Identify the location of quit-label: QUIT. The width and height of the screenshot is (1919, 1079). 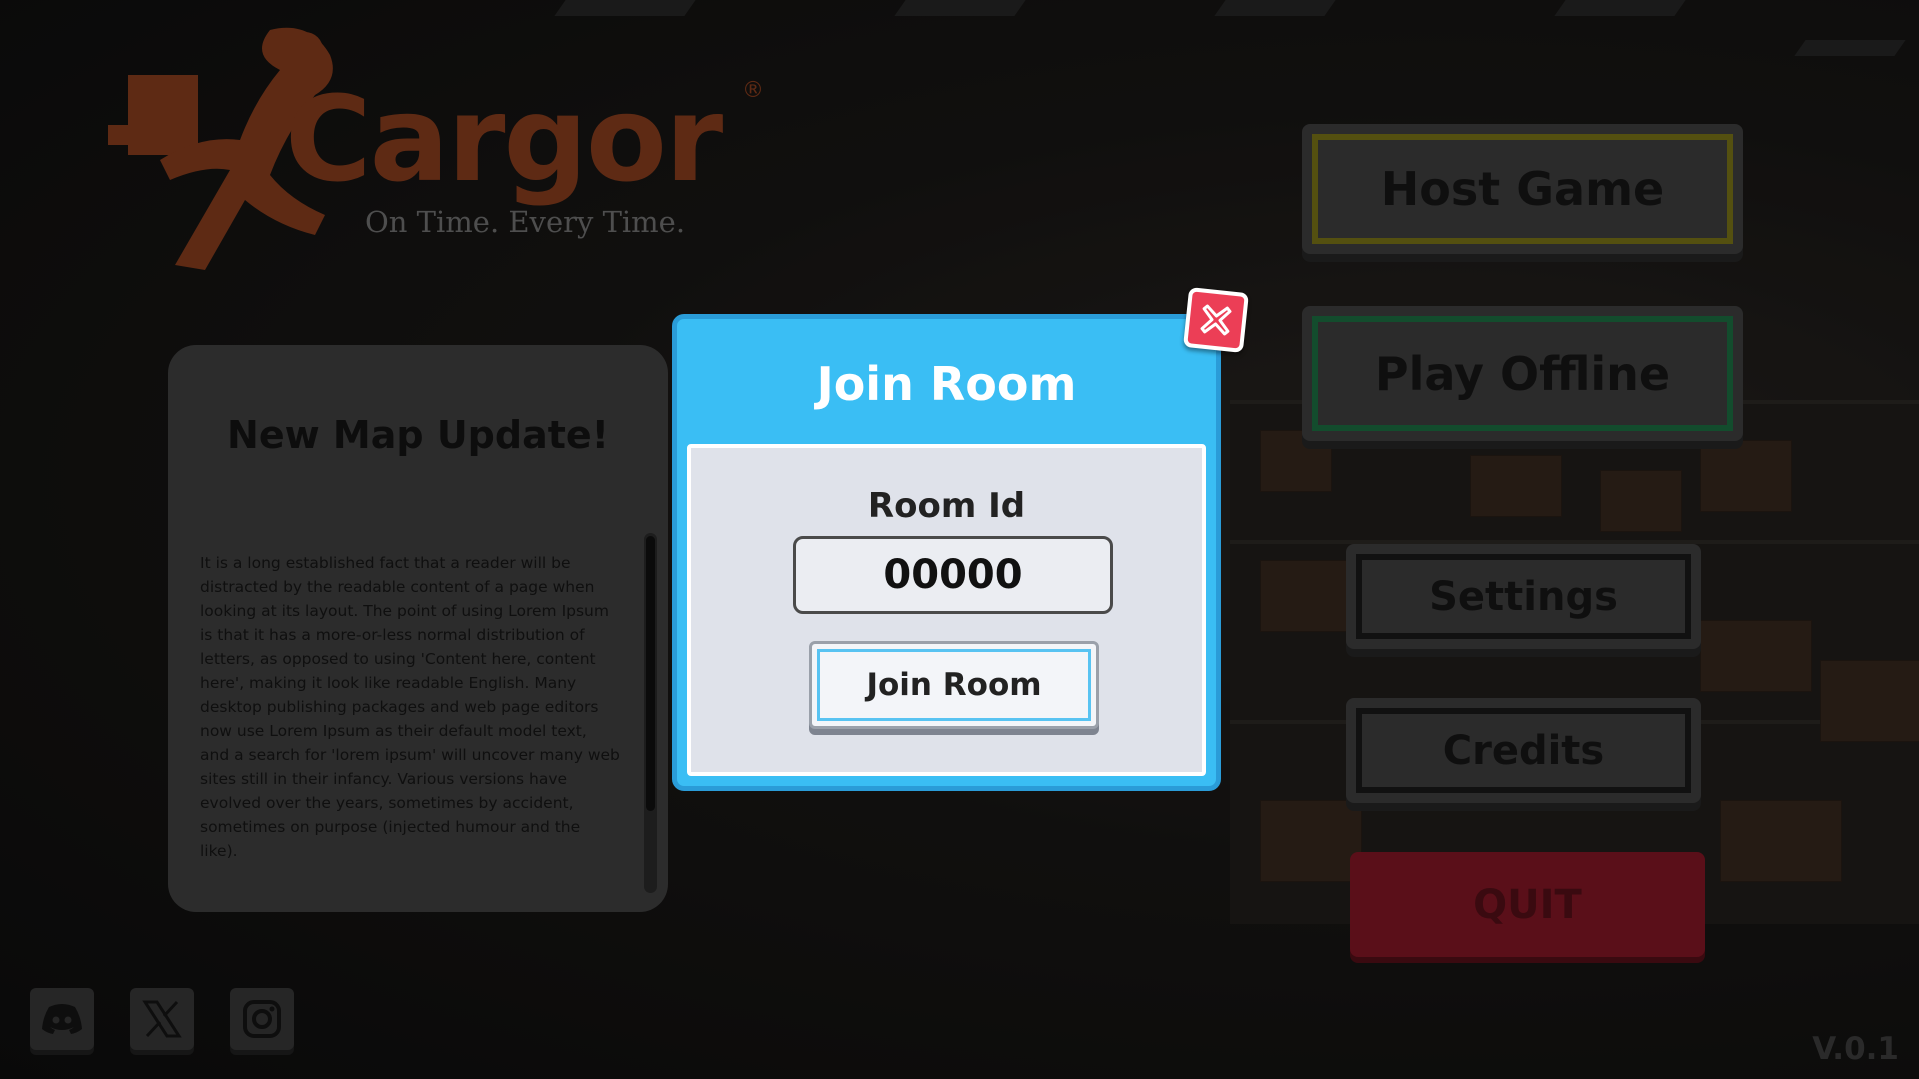
(1527, 904).